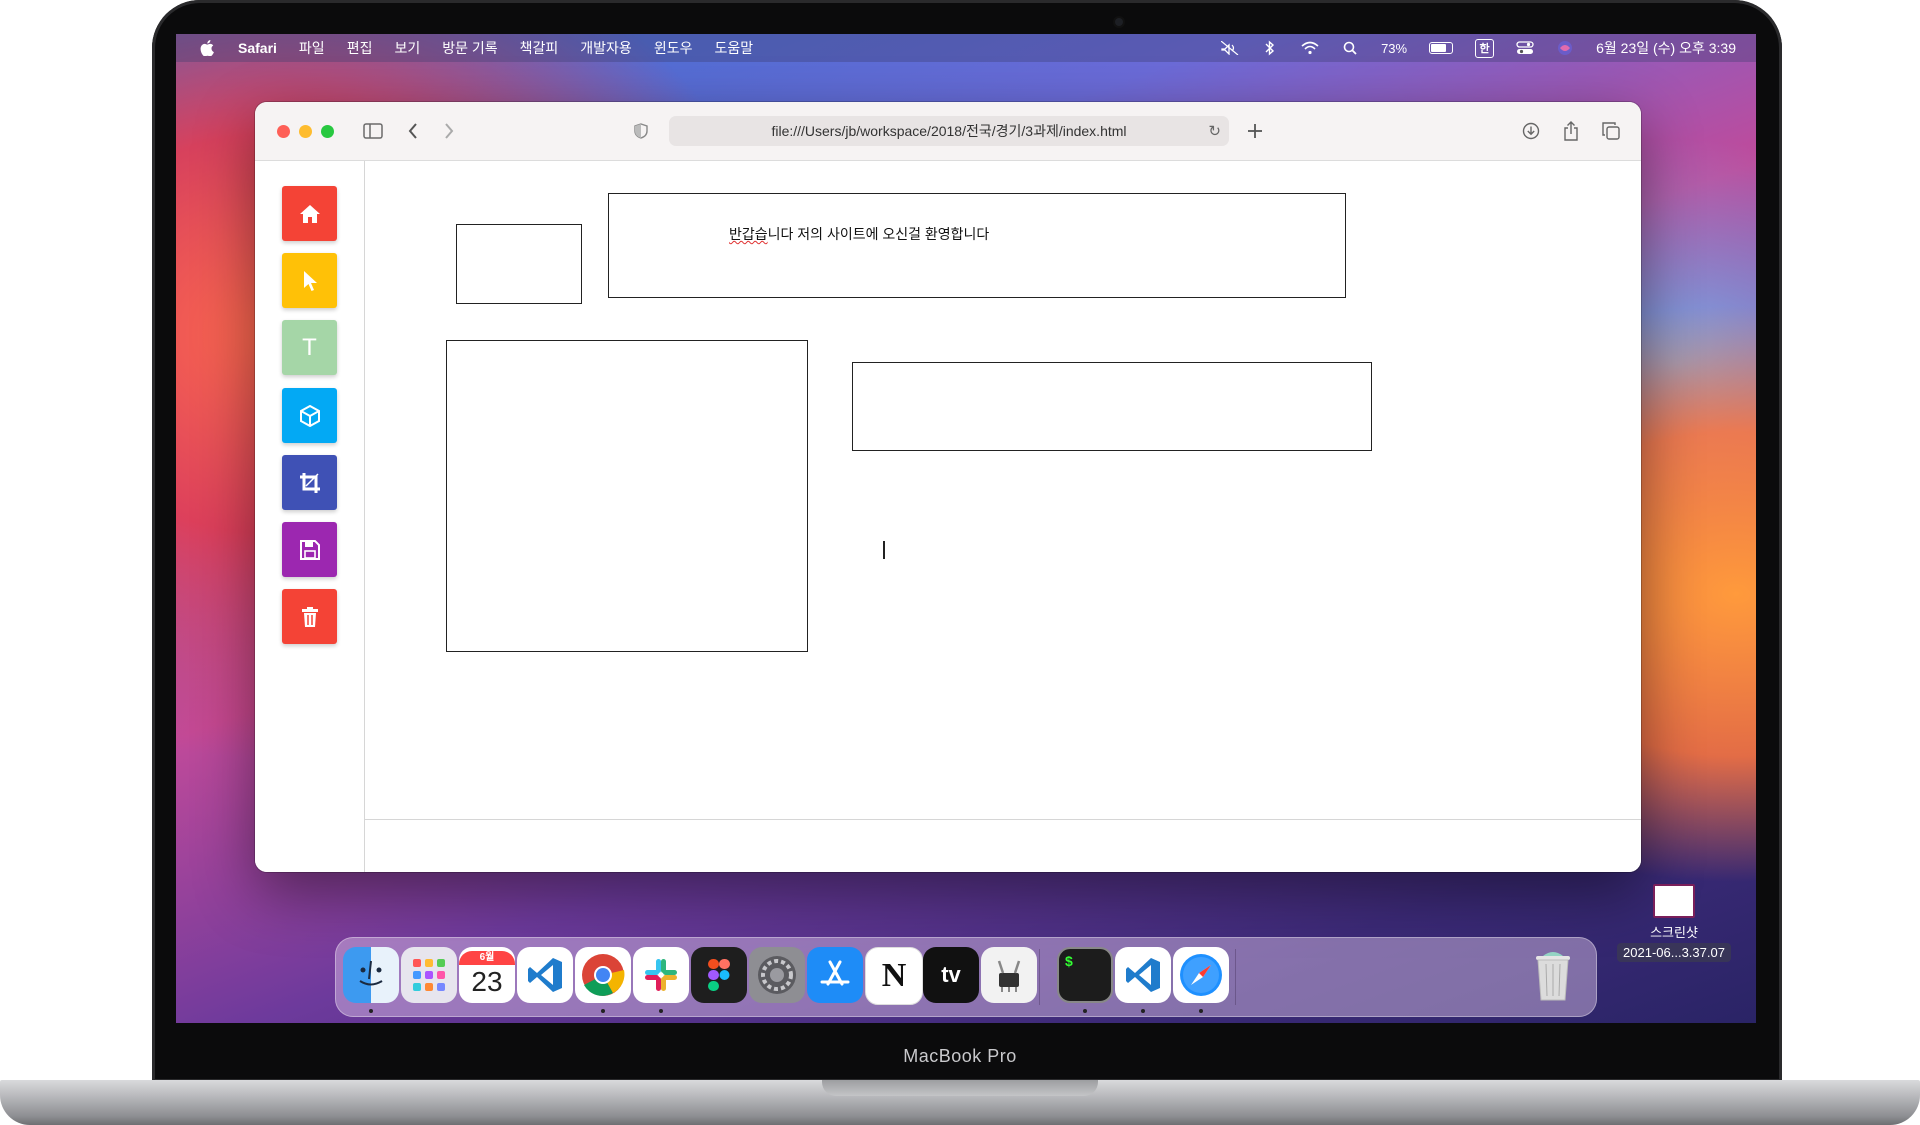 The image size is (1920, 1125). I want to click on cursor-icon, so click(310, 280).